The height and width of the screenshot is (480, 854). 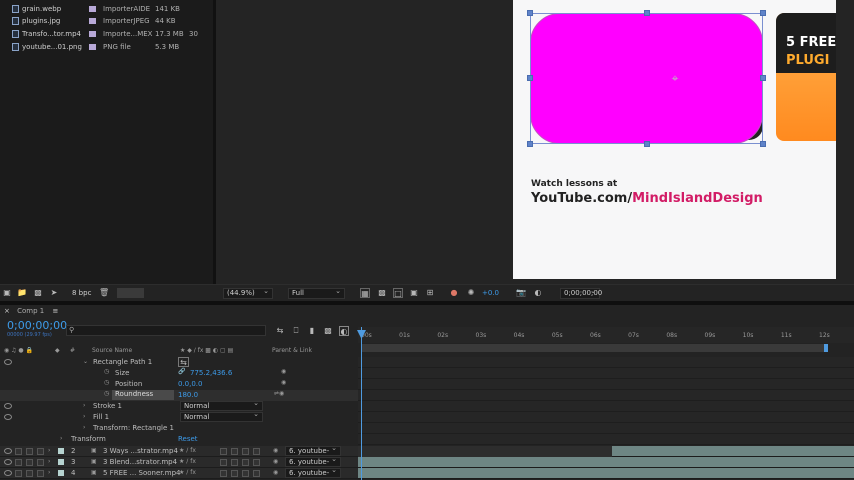 I want to click on constrain-proportions-icon: 🔗, so click(x=181, y=371).